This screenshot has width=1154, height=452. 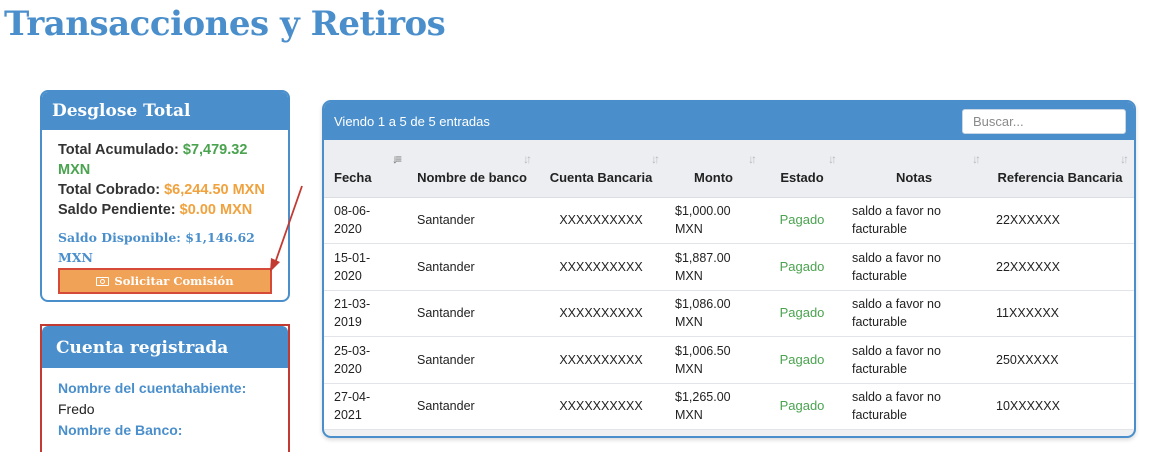 What do you see at coordinates (156, 247) in the screenshot?
I see `saldo-disponible: Saldo Disponible: $1,146.62 MXN` at bounding box center [156, 247].